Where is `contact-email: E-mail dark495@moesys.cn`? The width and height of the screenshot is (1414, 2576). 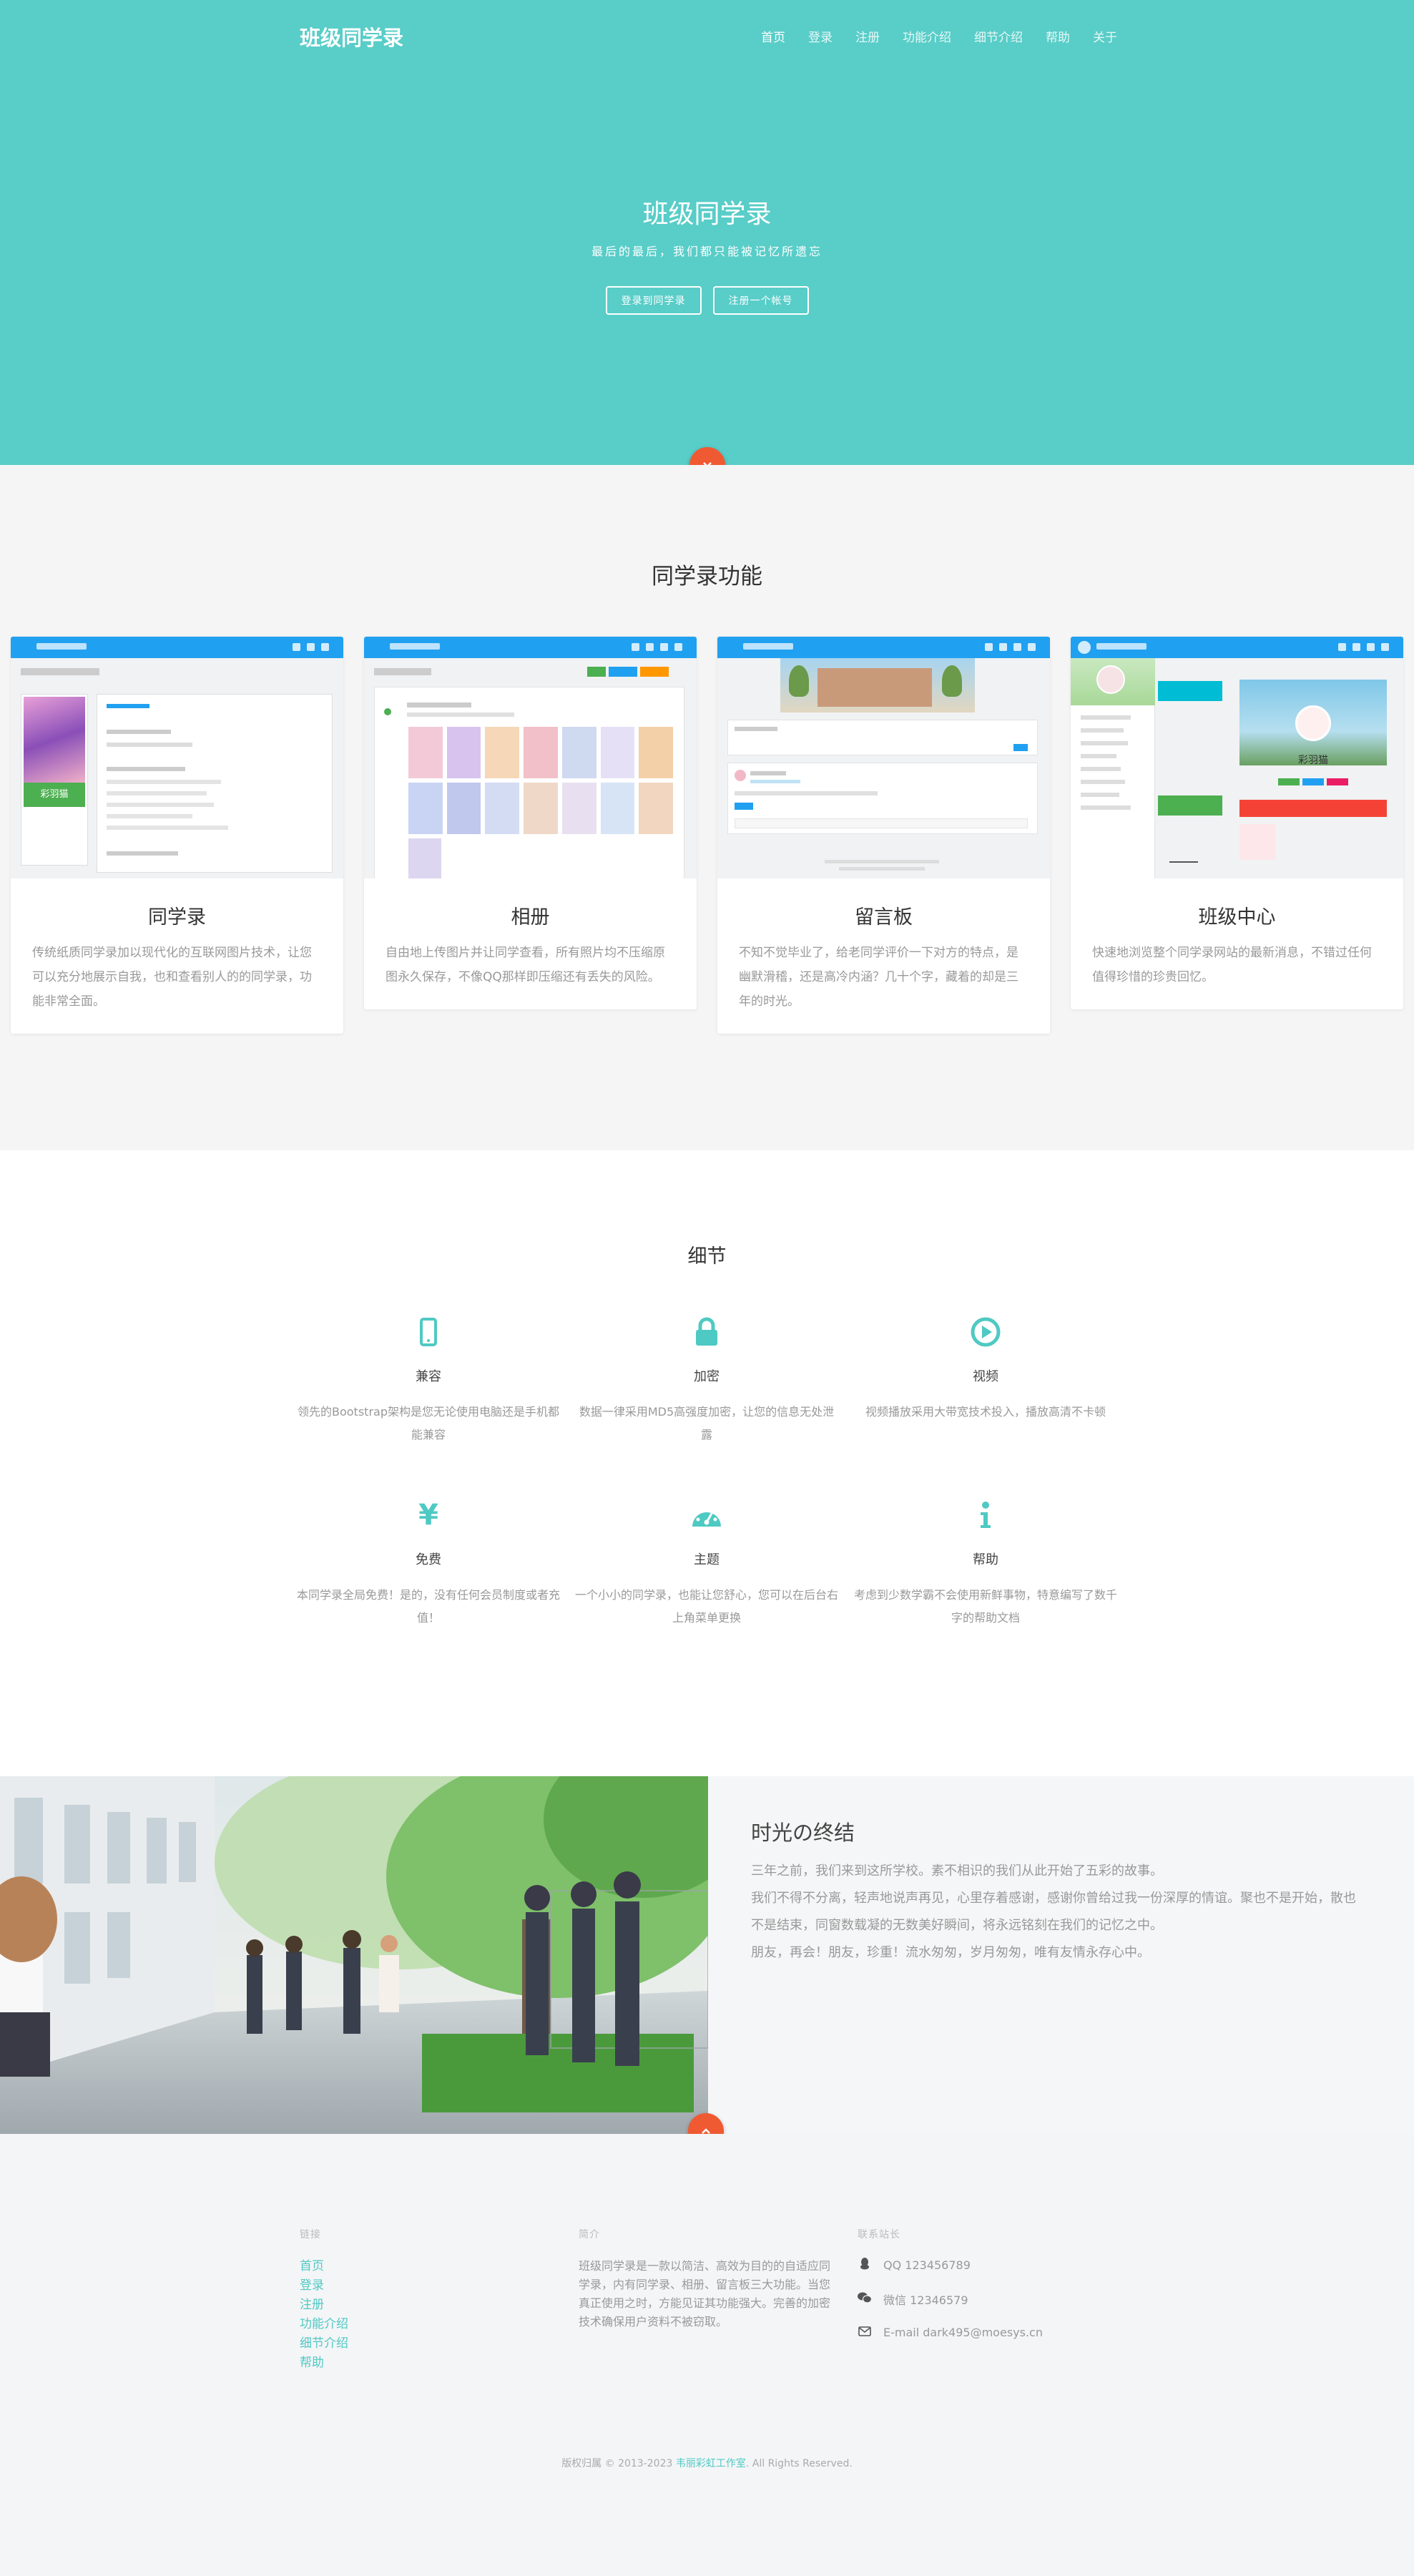 contact-email: E-mail dark495@moesys.cn is located at coordinates (983, 2332).